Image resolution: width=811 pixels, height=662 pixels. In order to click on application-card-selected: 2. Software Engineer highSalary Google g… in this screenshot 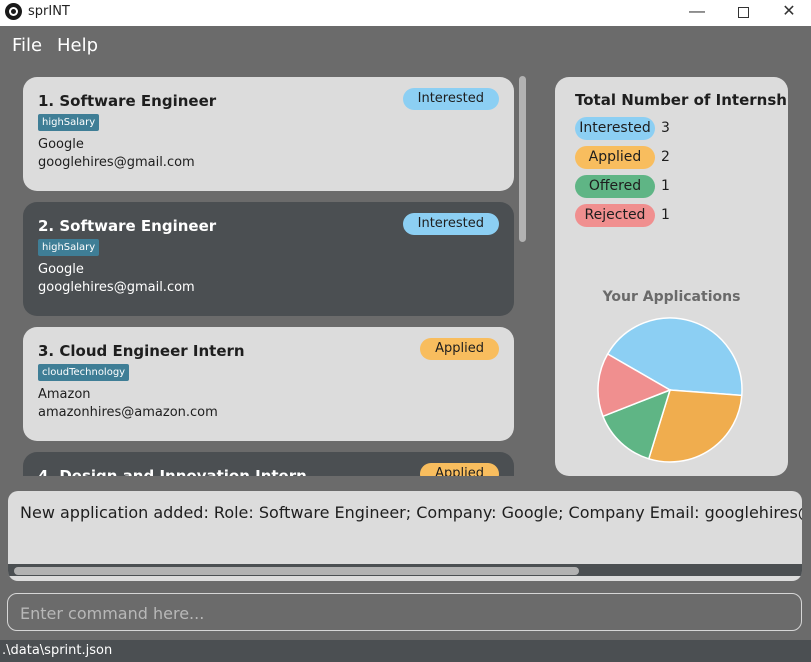, I will do `click(268, 259)`.